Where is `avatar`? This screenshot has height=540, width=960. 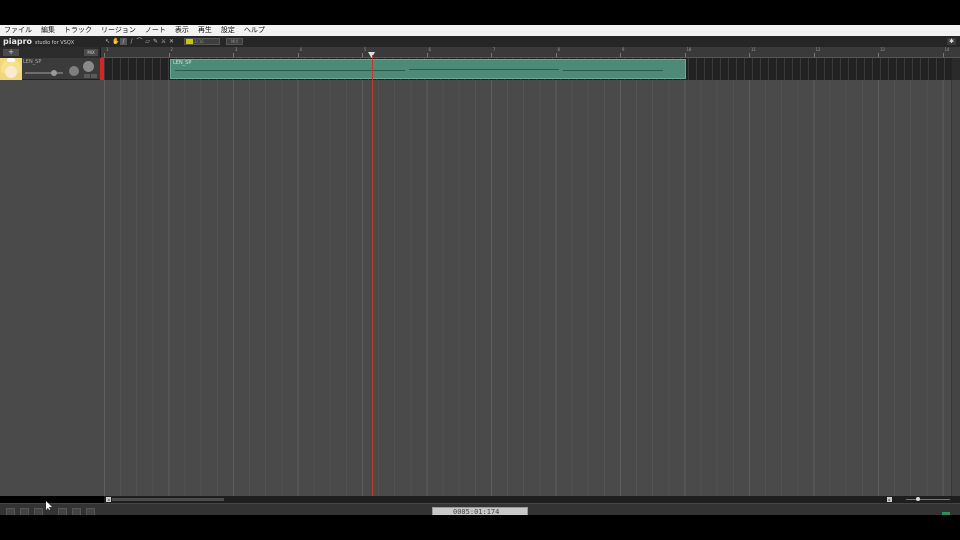 avatar is located at coordinates (11, 69).